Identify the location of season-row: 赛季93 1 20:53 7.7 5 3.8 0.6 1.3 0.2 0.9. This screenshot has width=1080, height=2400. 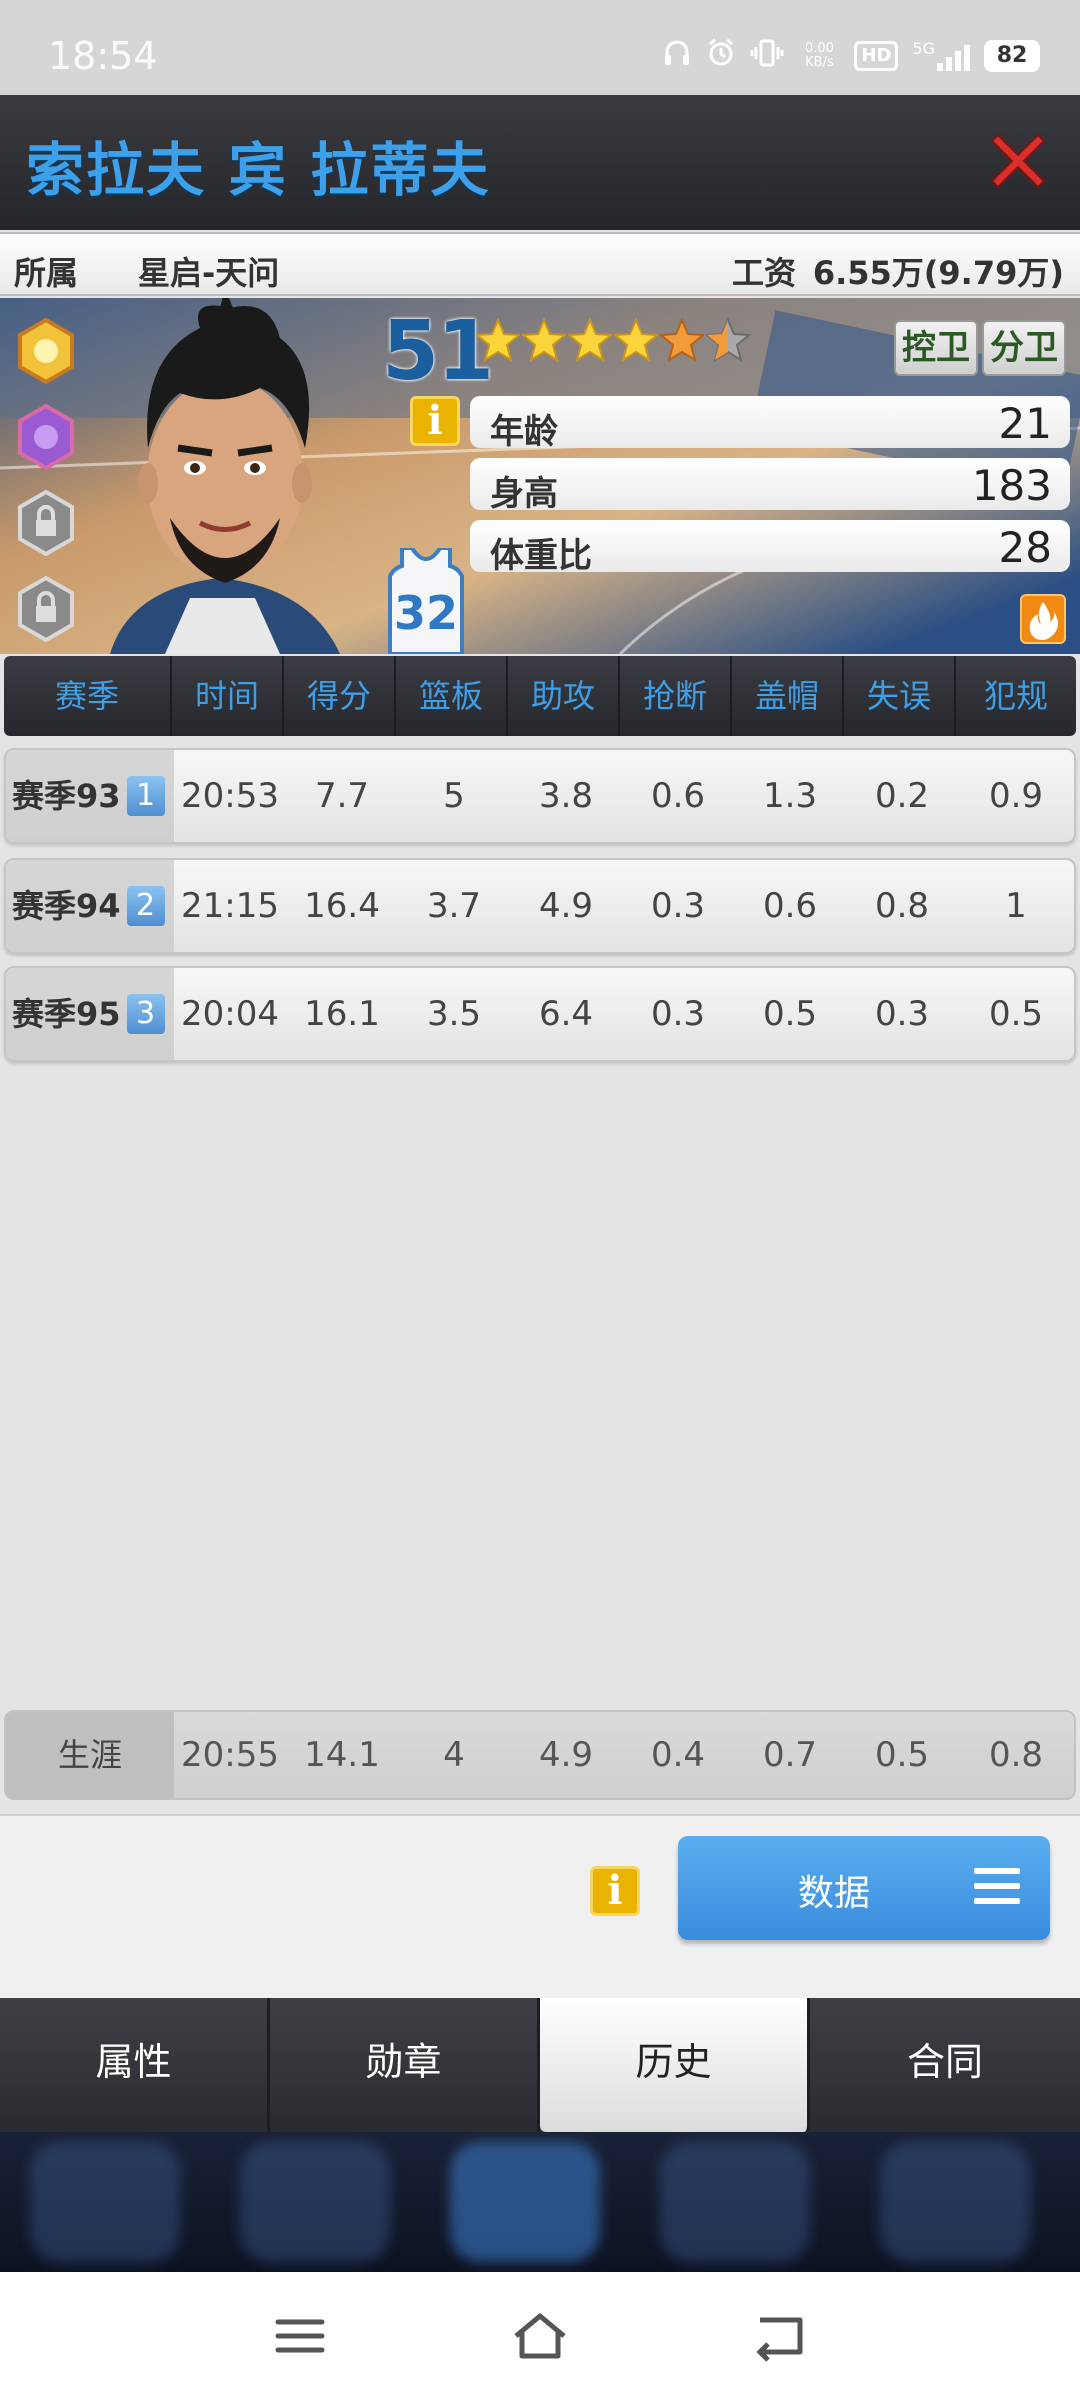
(540, 796).